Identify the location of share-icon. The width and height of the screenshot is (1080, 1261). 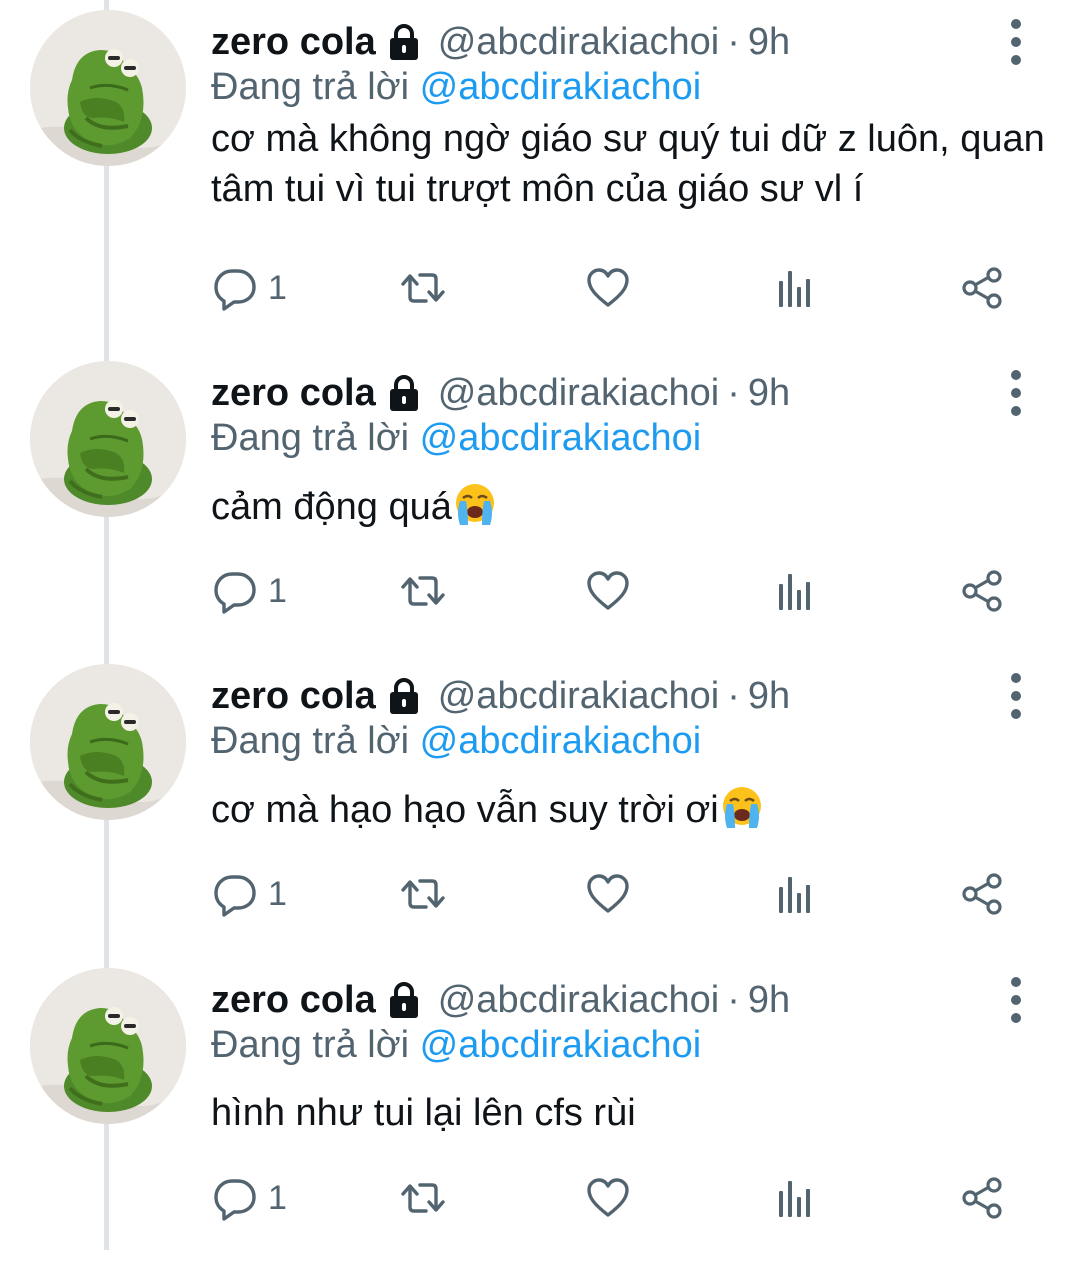
(983, 1198).